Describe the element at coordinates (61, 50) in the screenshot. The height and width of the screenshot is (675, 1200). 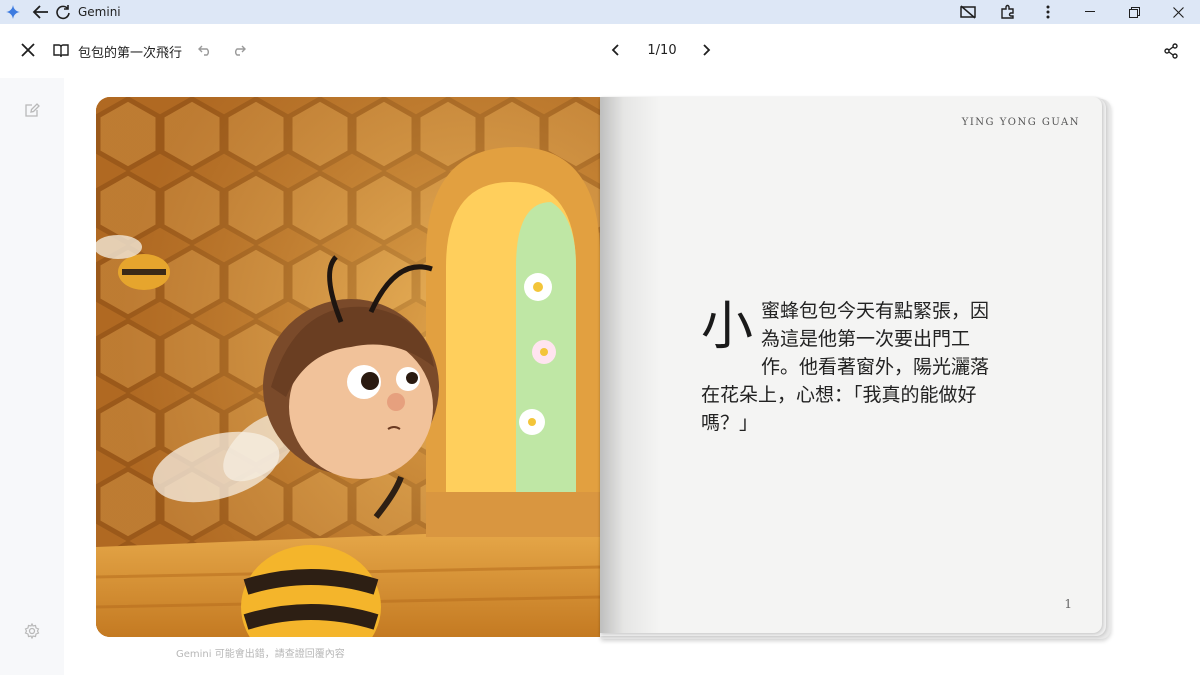
I see `book-icon` at that location.